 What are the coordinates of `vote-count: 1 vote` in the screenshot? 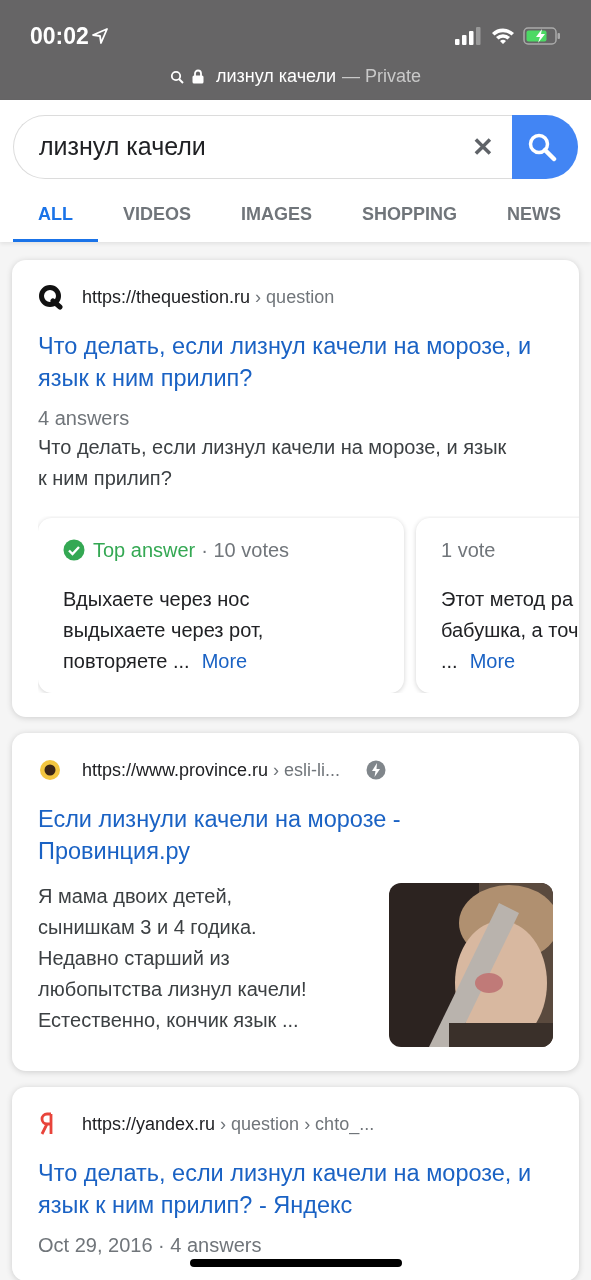 It's located at (468, 550).